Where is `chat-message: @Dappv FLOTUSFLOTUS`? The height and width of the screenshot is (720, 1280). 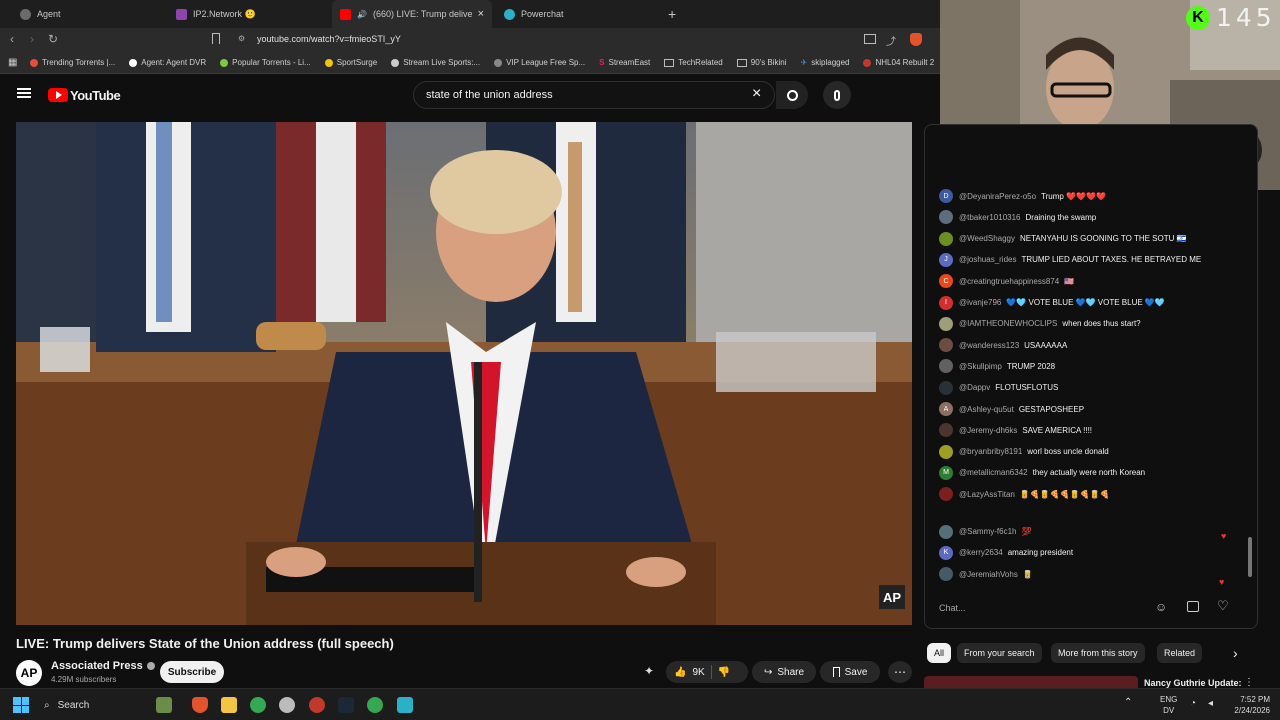 chat-message: @Dappv FLOTUSFLOTUS is located at coordinates (998, 387).